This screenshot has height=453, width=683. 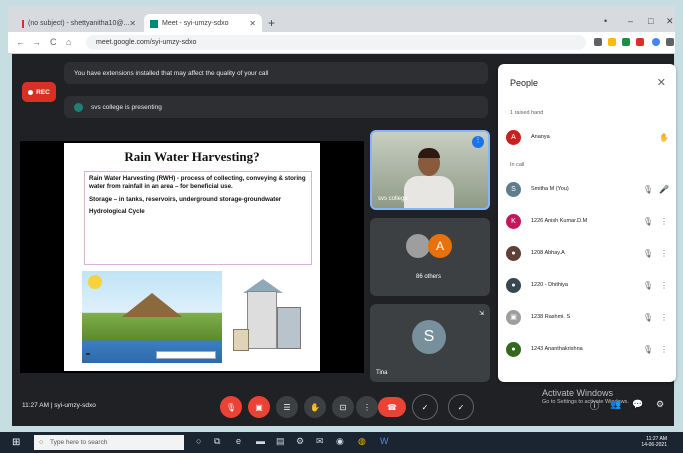 I want to click on more-options-button: ⋮, so click(x=367, y=407).